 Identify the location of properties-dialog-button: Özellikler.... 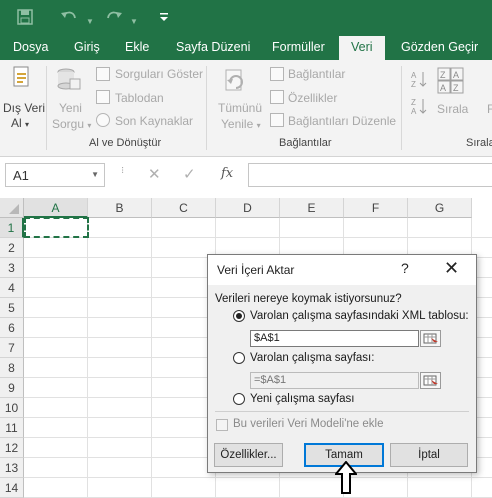
(248, 455).